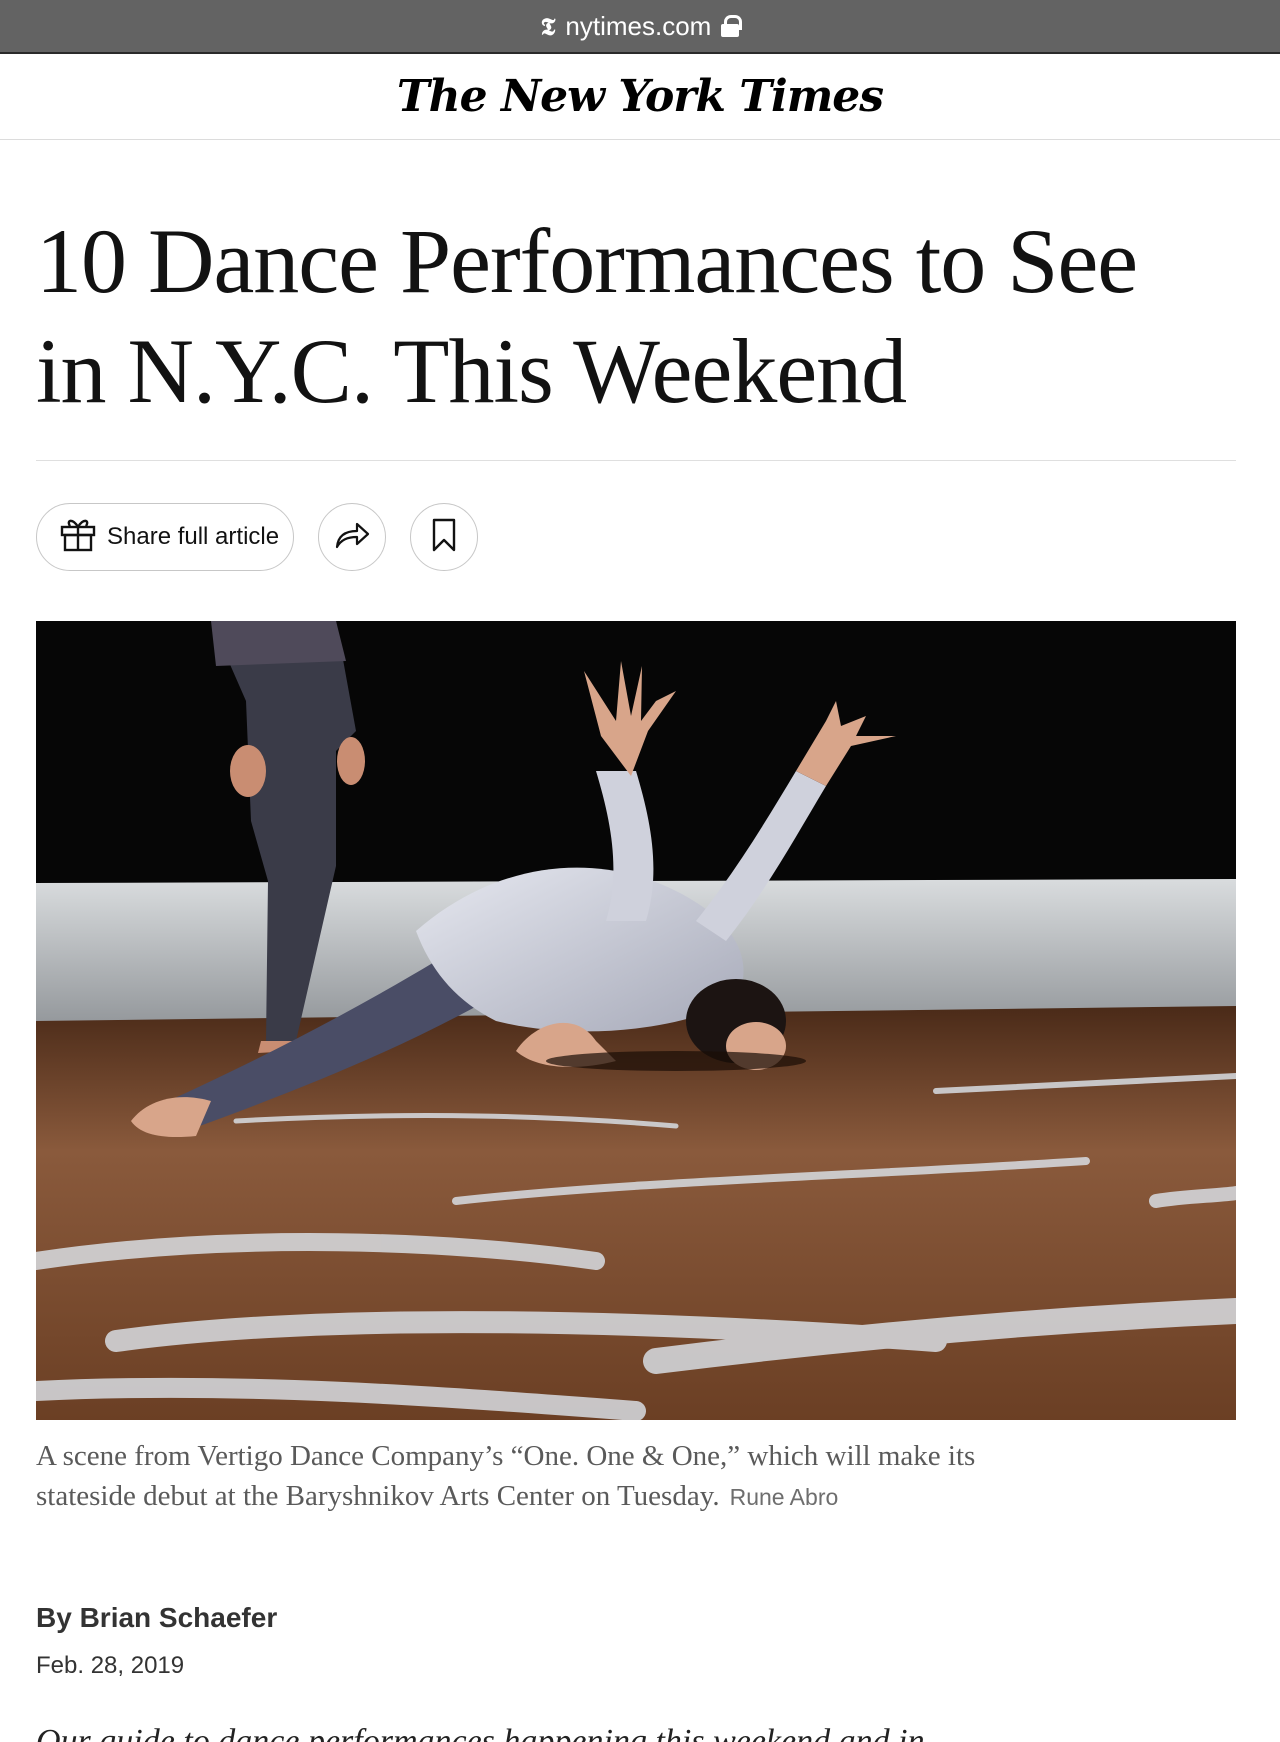 The image size is (1280, 1742). I want to click on divider, so click(636, 460).